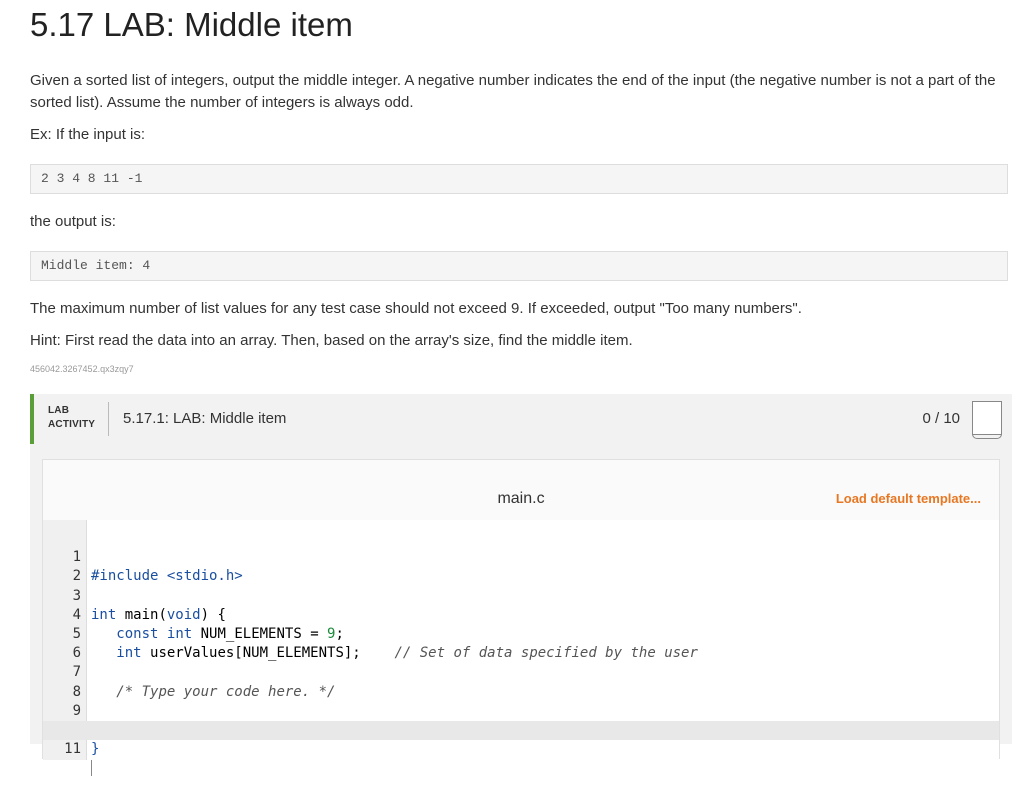  I want to click on code-line: 3 int main(void) {, so click(521, 595).